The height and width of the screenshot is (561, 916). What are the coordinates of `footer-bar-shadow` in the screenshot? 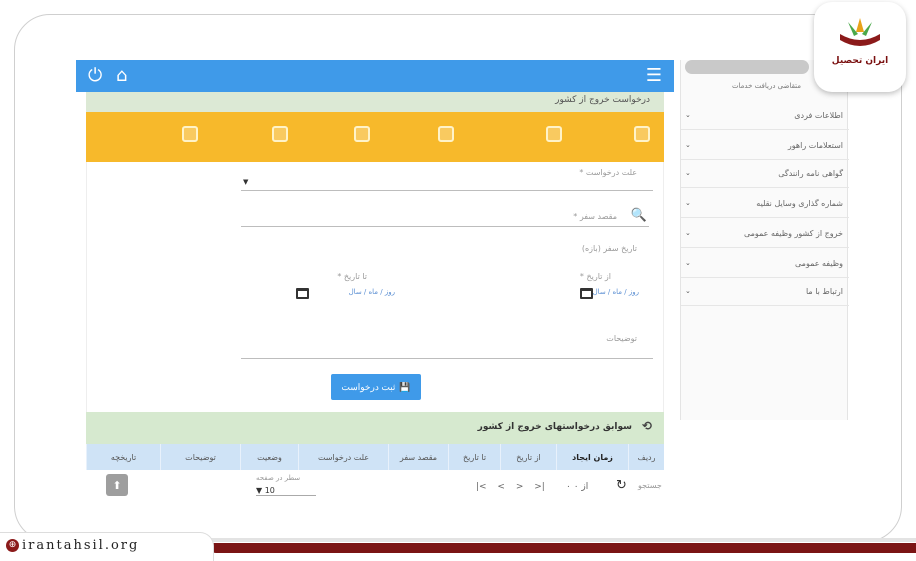 It's located at (563, 540).